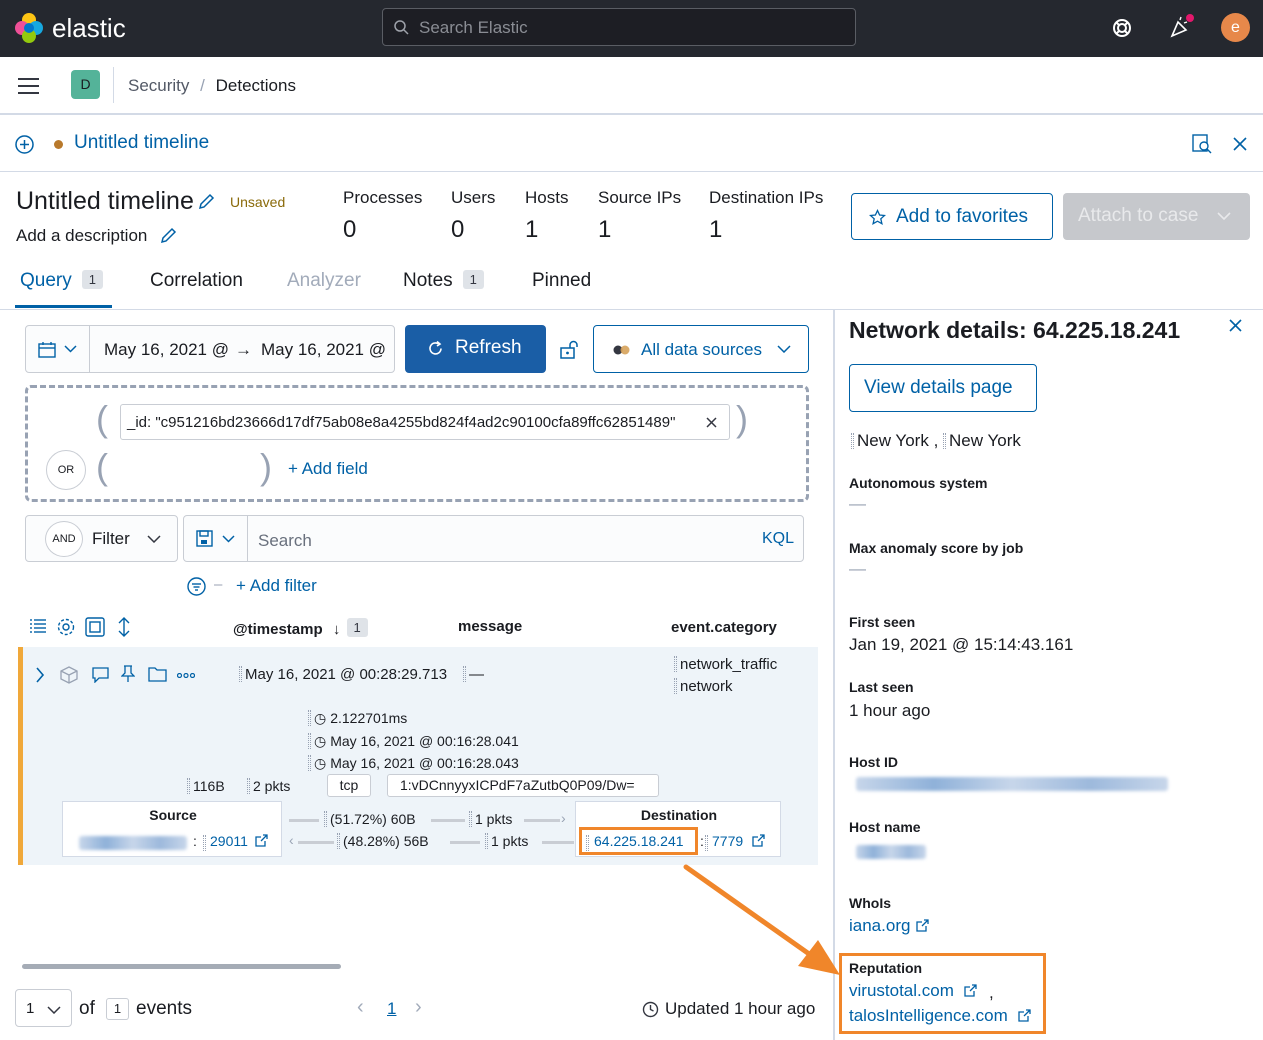 This screenshot has width=1263, height=1040. What do you see at coordinates (727, 841) in the screenshot?
I see `destination-port-link: 7779` at bounding box center [727, 841].